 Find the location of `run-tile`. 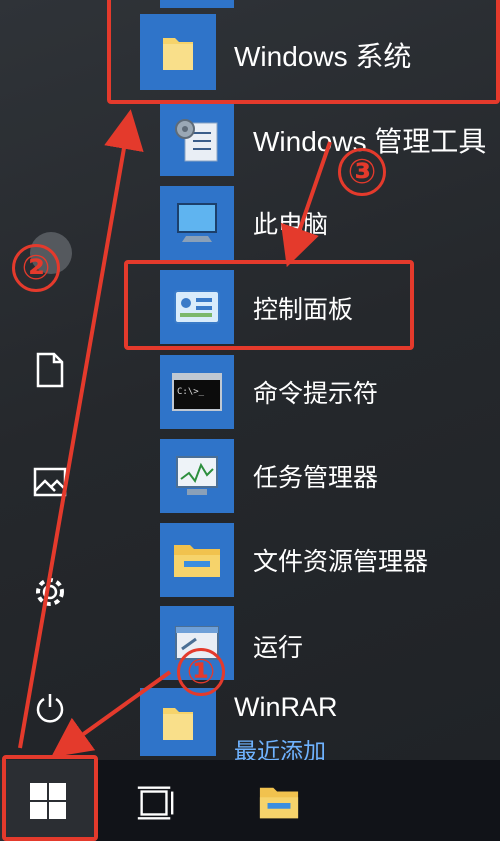

run-tile is located at coordinates (197, 643).